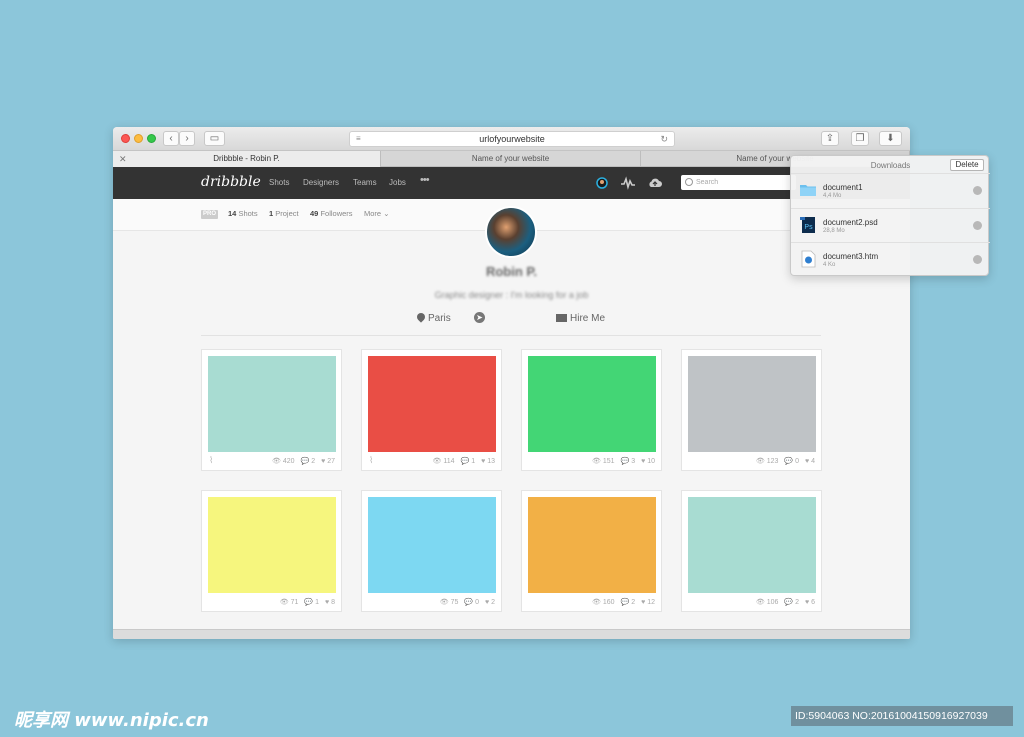 The width and height of the screenshot is (1024, 737). I want to click on shot-stats: 👁 106 💬 2 ♥ 6, so click(782, 602).